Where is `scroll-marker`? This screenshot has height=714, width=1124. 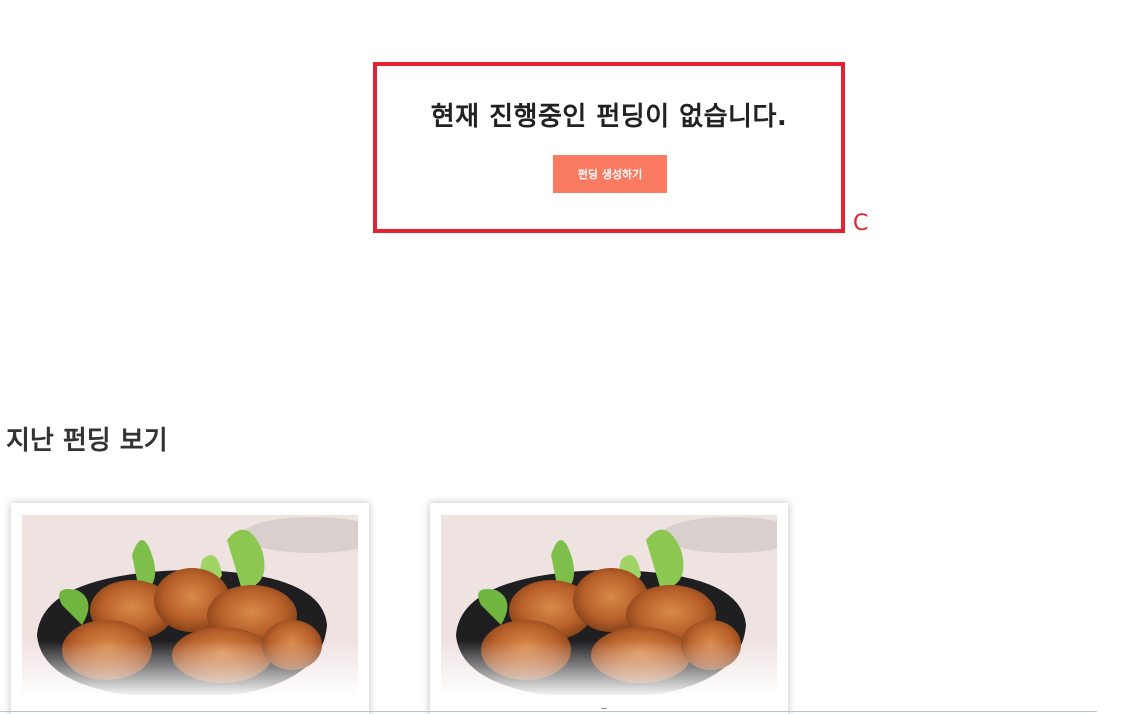
scroll-marker is located at coordinates (604, 710).